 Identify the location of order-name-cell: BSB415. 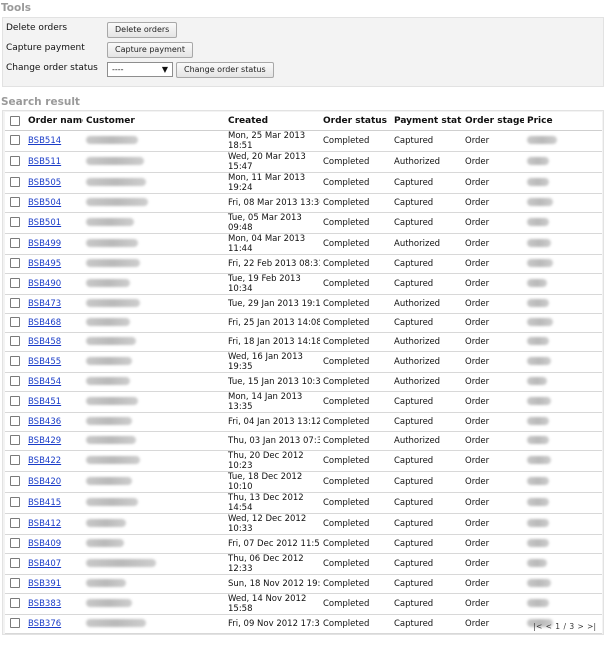
(54, 503).